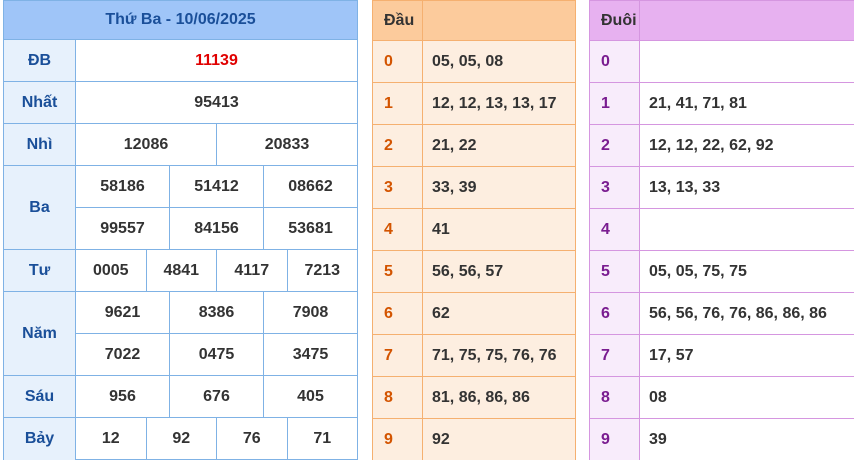 This screenshot has height=460, width=854. I want to click on duoi-key: 5, so click(615, 271).